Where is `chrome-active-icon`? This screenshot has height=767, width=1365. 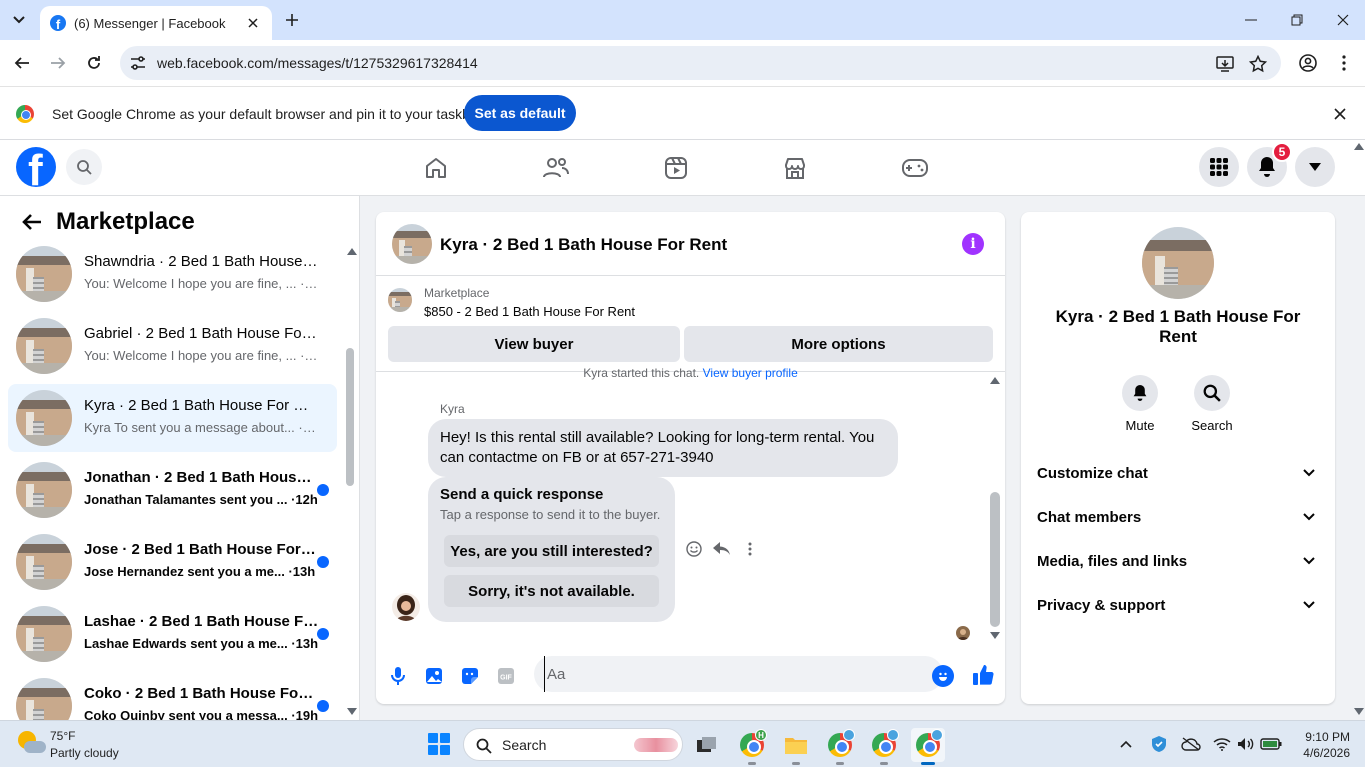 chrome-active-icon is located at coordinates (928, 746).